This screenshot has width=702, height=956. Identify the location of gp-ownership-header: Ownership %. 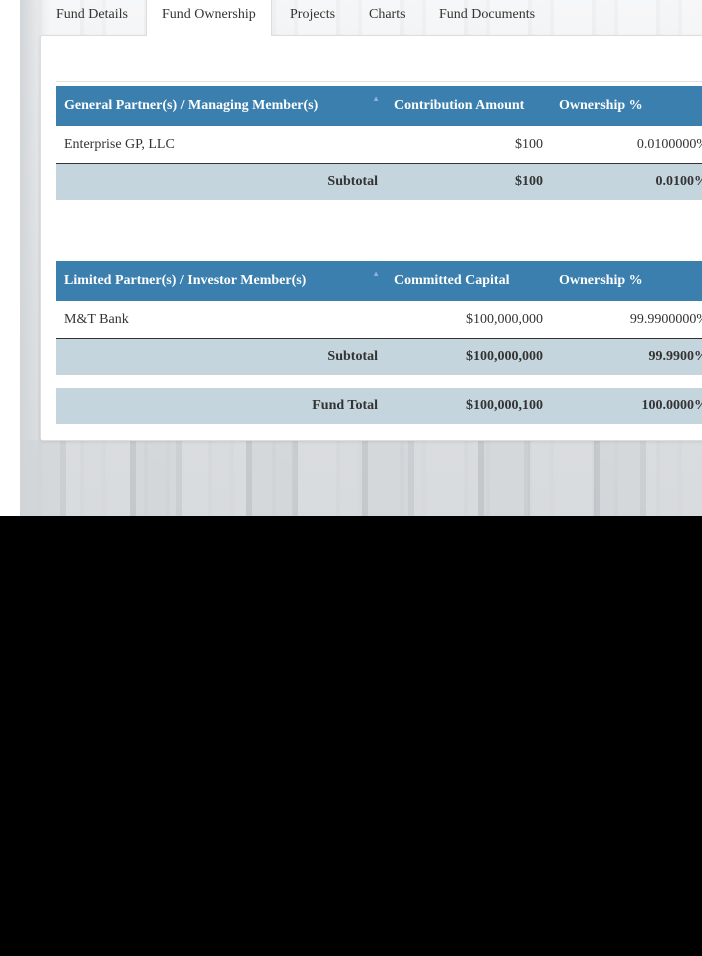
(626, 106).